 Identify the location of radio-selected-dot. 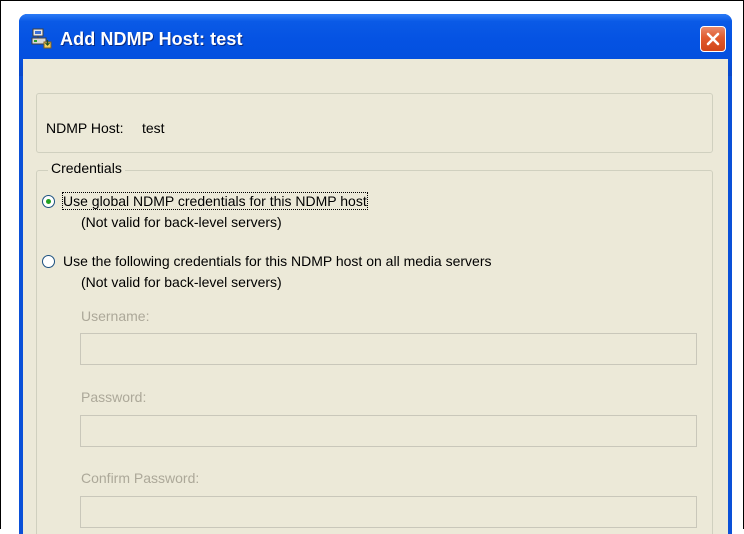
(48, 201).